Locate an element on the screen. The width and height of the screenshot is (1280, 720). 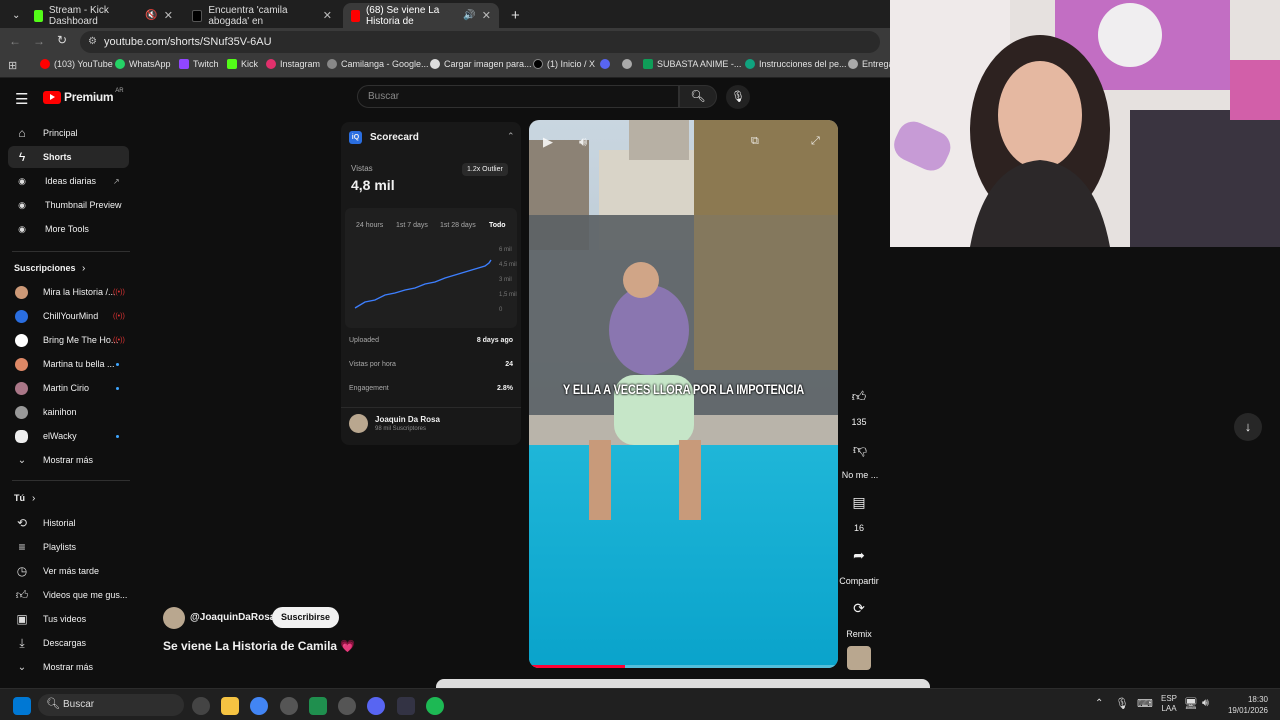
audio-icon: 🔊 is located at coordinates (469, 15).